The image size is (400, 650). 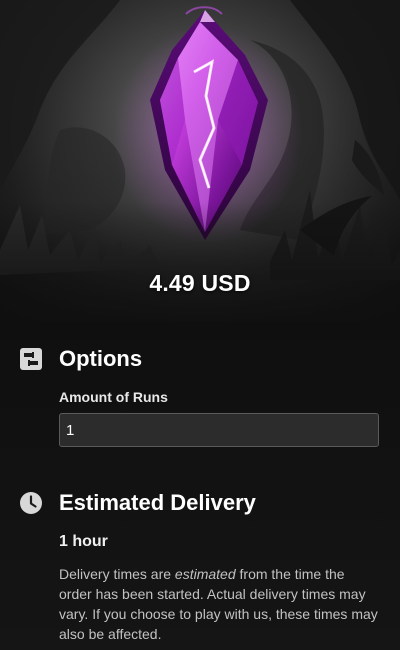 I want to click on runs-input, so click(x=219, y=430).